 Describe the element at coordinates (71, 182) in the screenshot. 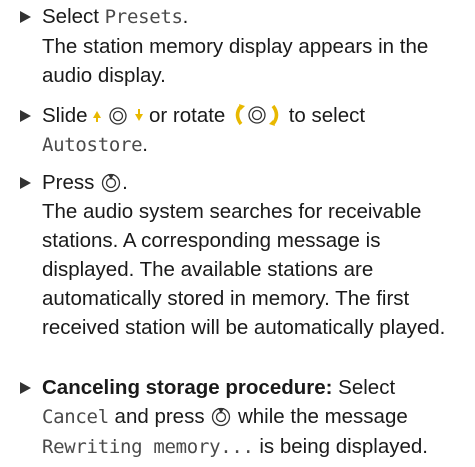

I see `step-3-text-pre: Press` at that location.